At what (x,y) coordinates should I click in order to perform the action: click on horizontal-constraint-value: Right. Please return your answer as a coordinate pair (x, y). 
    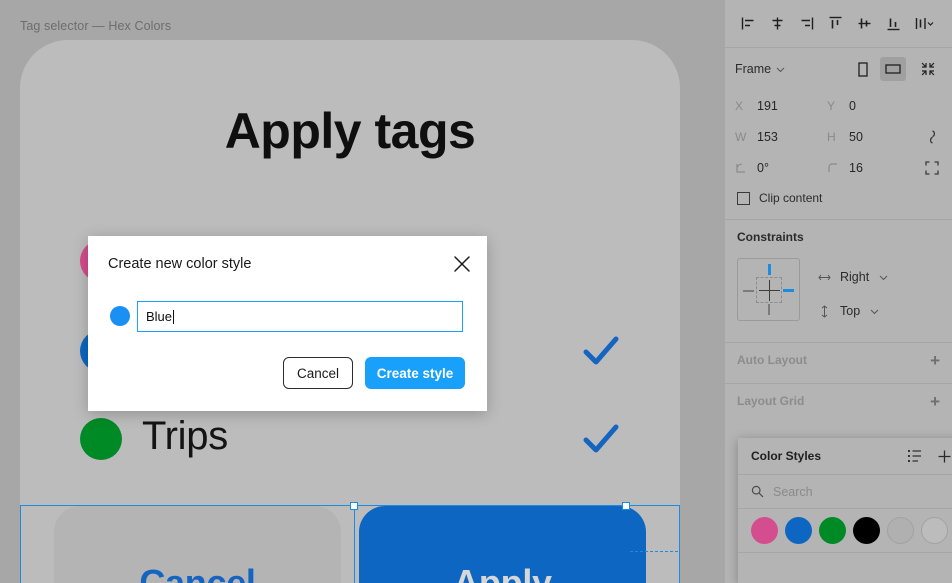
    Looking at the image, I should click on (855, 277).